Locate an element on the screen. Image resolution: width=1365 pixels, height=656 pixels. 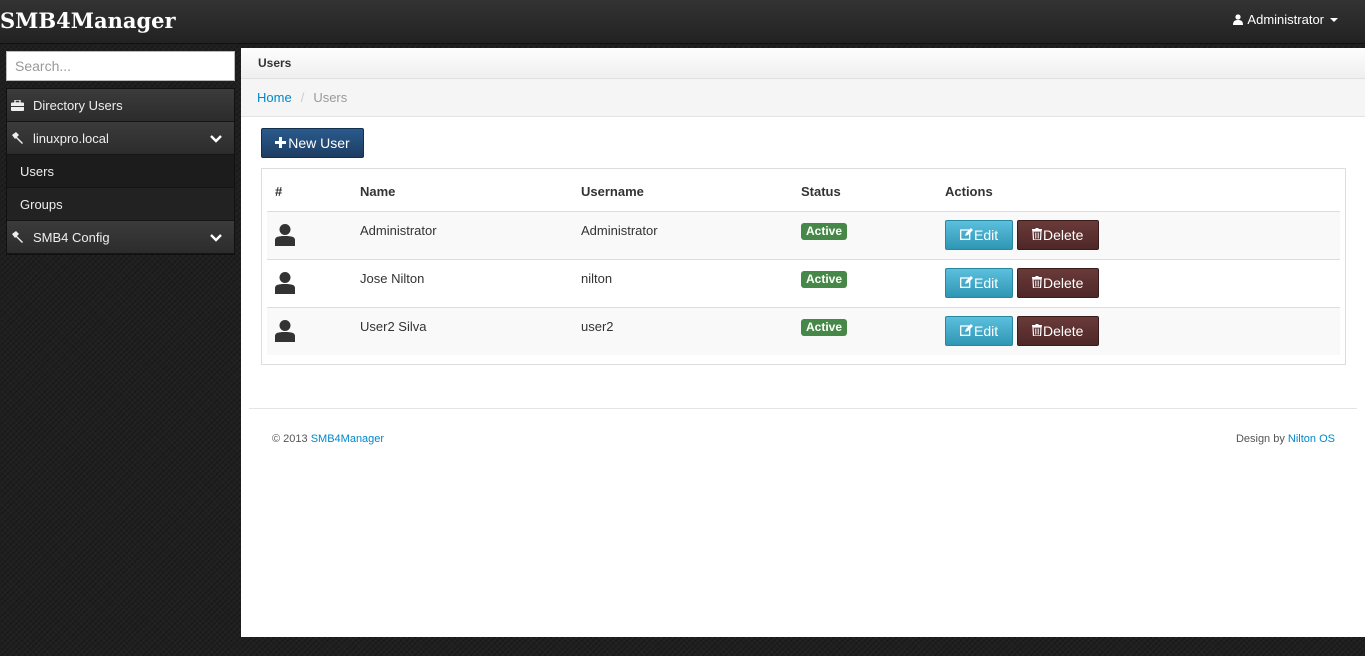
footer-copyright: © 2013 SMB4Manager is located at coordinates (328, 439).